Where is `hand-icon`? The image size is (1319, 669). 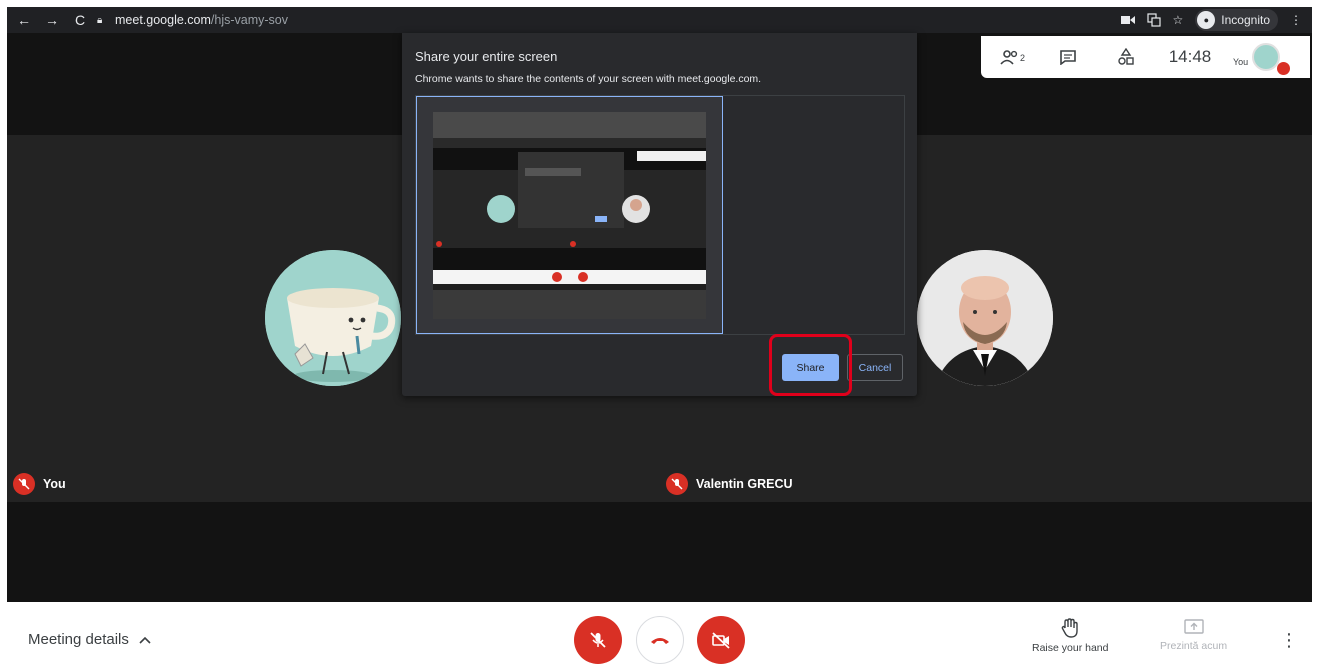 hand-icon is located at coordinates (1069, 628).